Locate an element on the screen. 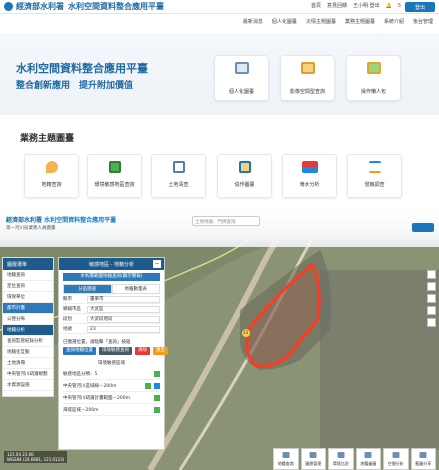  field-town: 鄉鎮市區 大武區 is located at coordinates (111, 309).